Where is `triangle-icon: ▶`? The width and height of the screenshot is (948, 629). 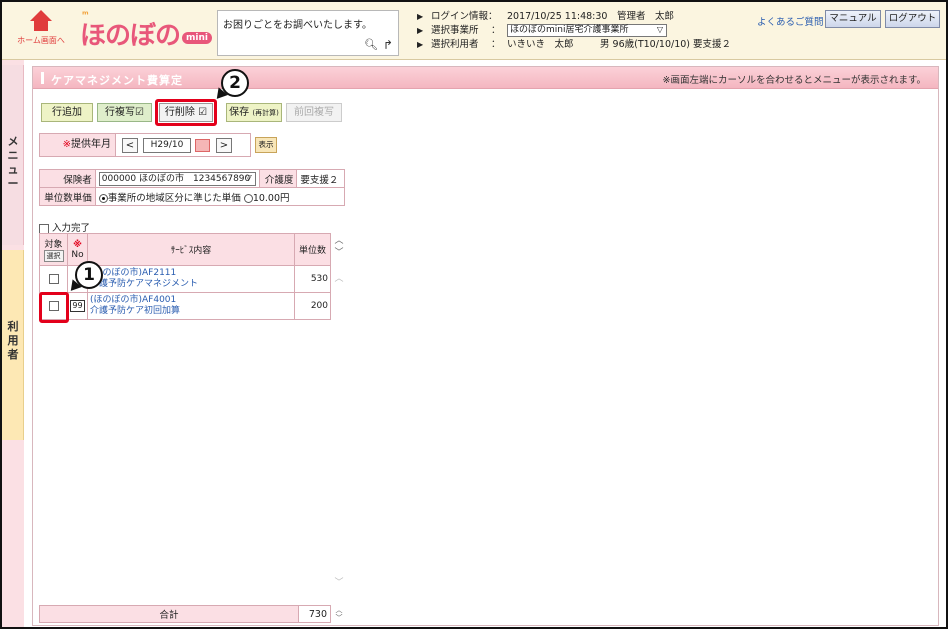
triangle-icon: ▶ is located at coordinates (420, 30).